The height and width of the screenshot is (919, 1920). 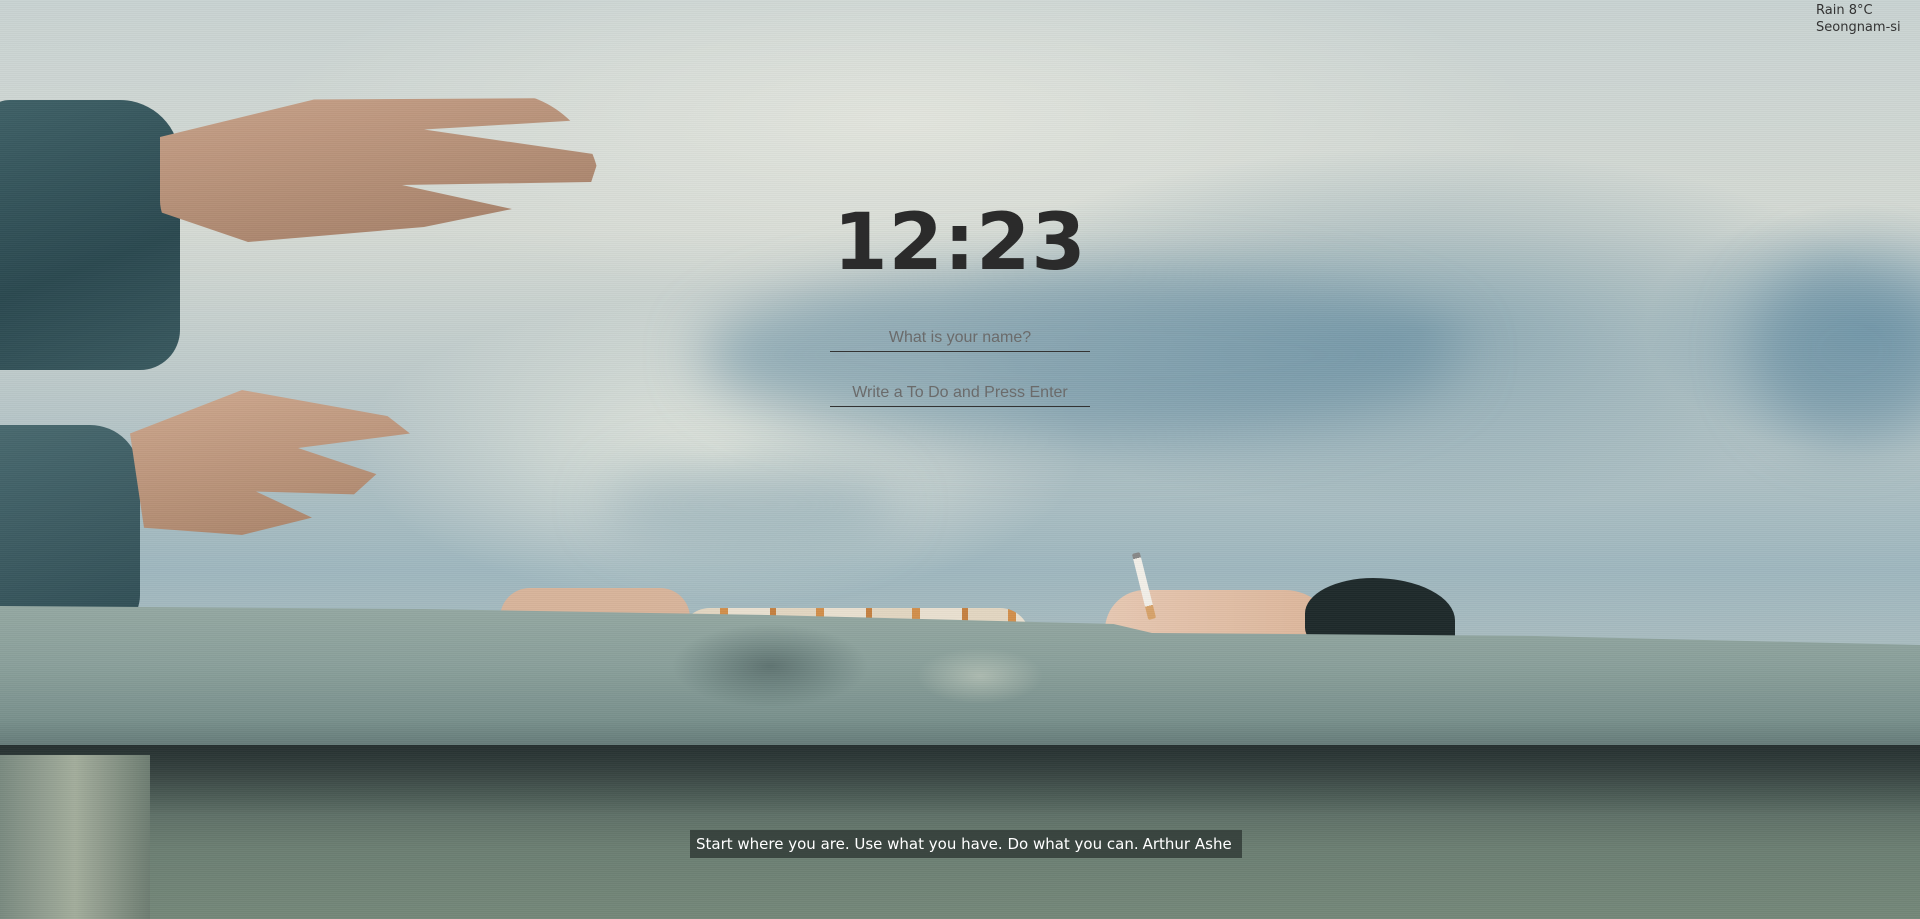 What do you see at coordinates (1844, 10) in the screenshot?
I see `weather-condition-temp: Rain 8°C` at bounding box center [1844, 10].